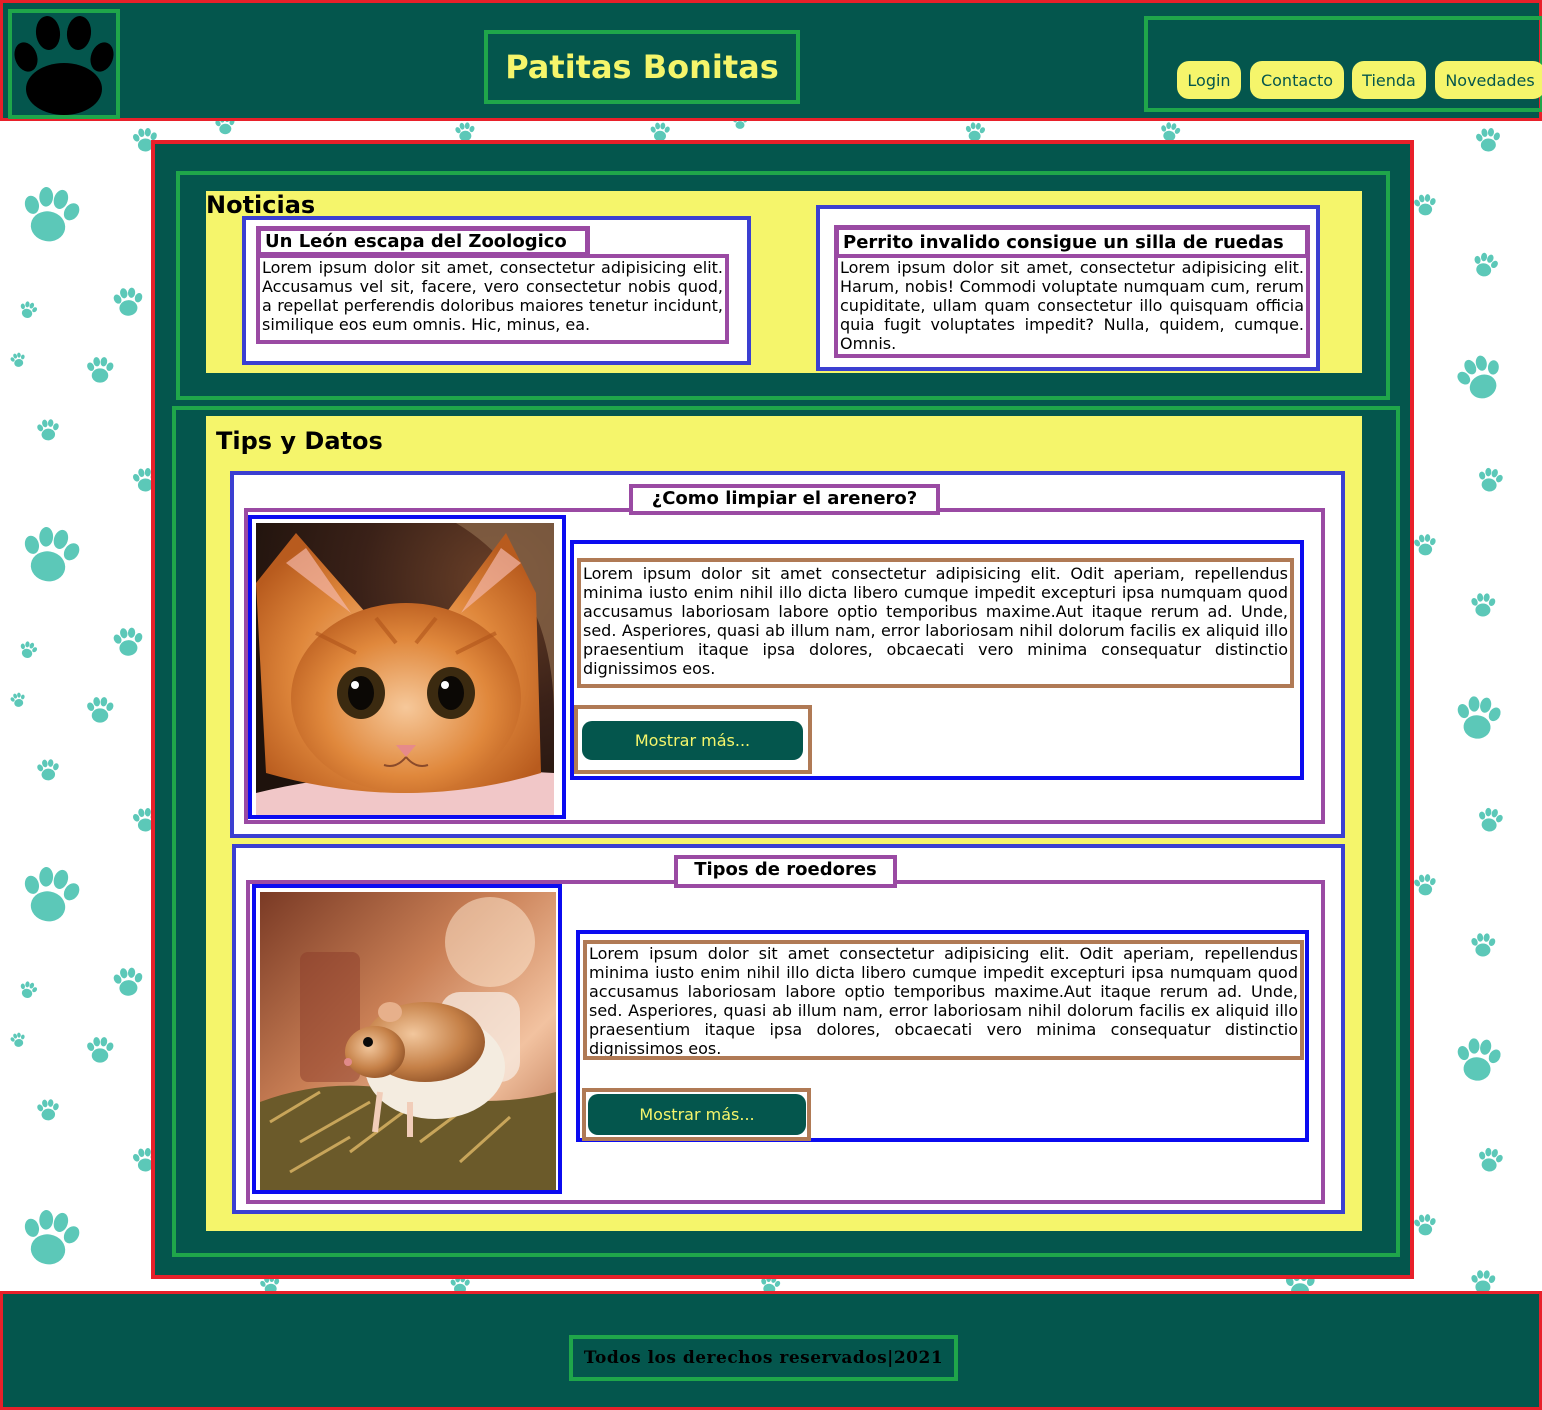 Image resolution: width=1542 pixels, height=1410 pixels. Describe the element at coordinates (1488, 80) in the screenshot. I see `nav-novedades-button: Novedades` at that location.